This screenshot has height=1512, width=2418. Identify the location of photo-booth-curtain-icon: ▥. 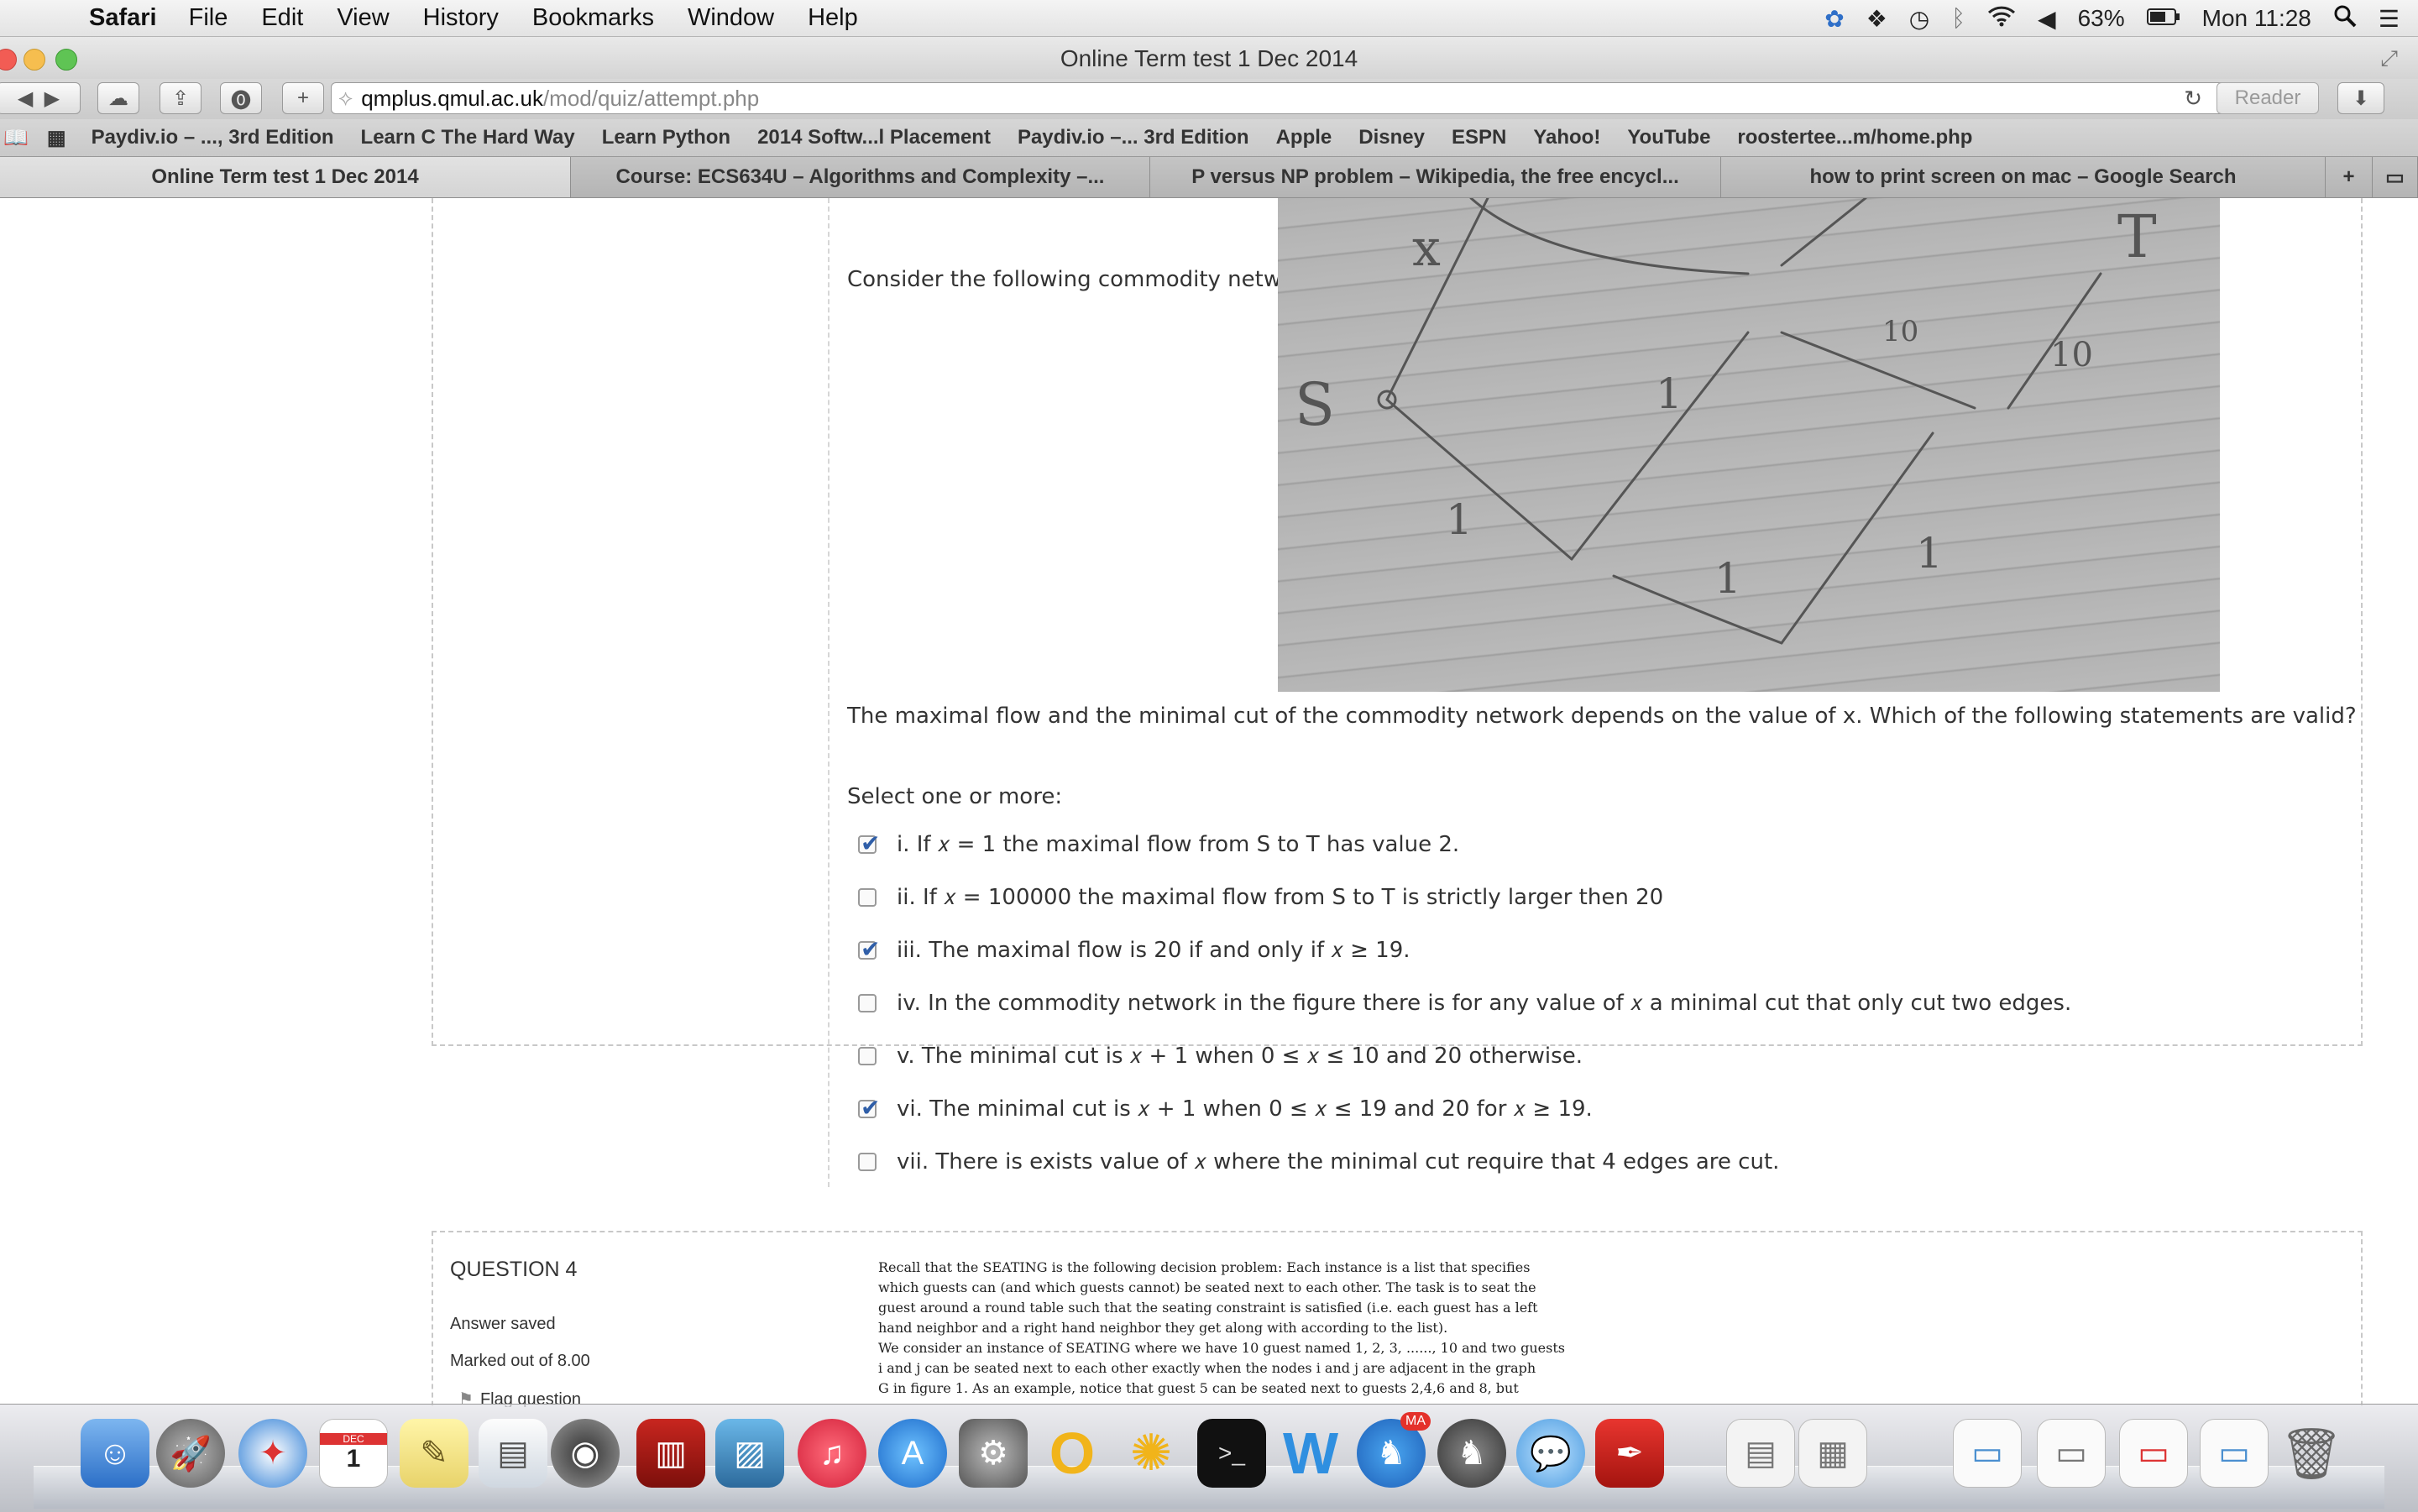
(670, 1453).